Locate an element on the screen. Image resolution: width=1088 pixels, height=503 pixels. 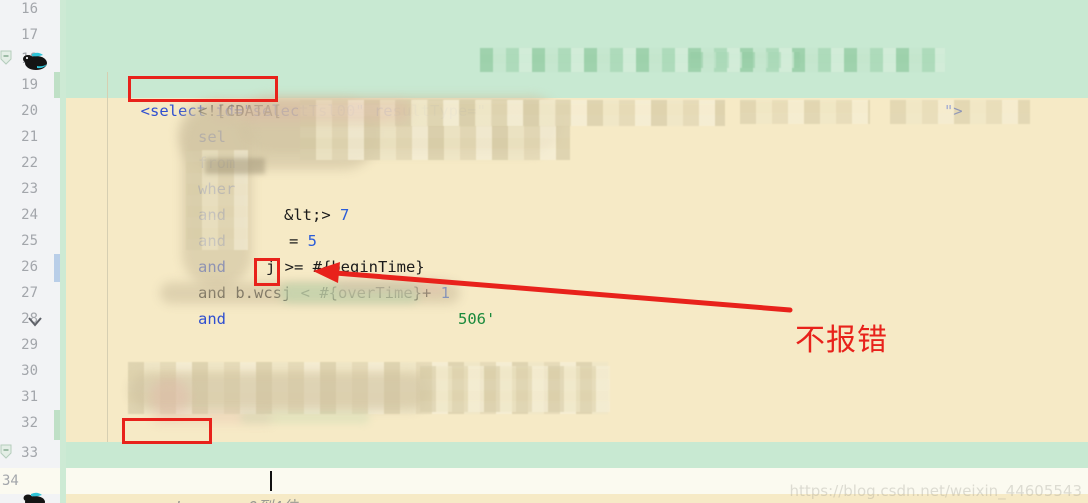
indent-guide is located at coordinates (107, 257).